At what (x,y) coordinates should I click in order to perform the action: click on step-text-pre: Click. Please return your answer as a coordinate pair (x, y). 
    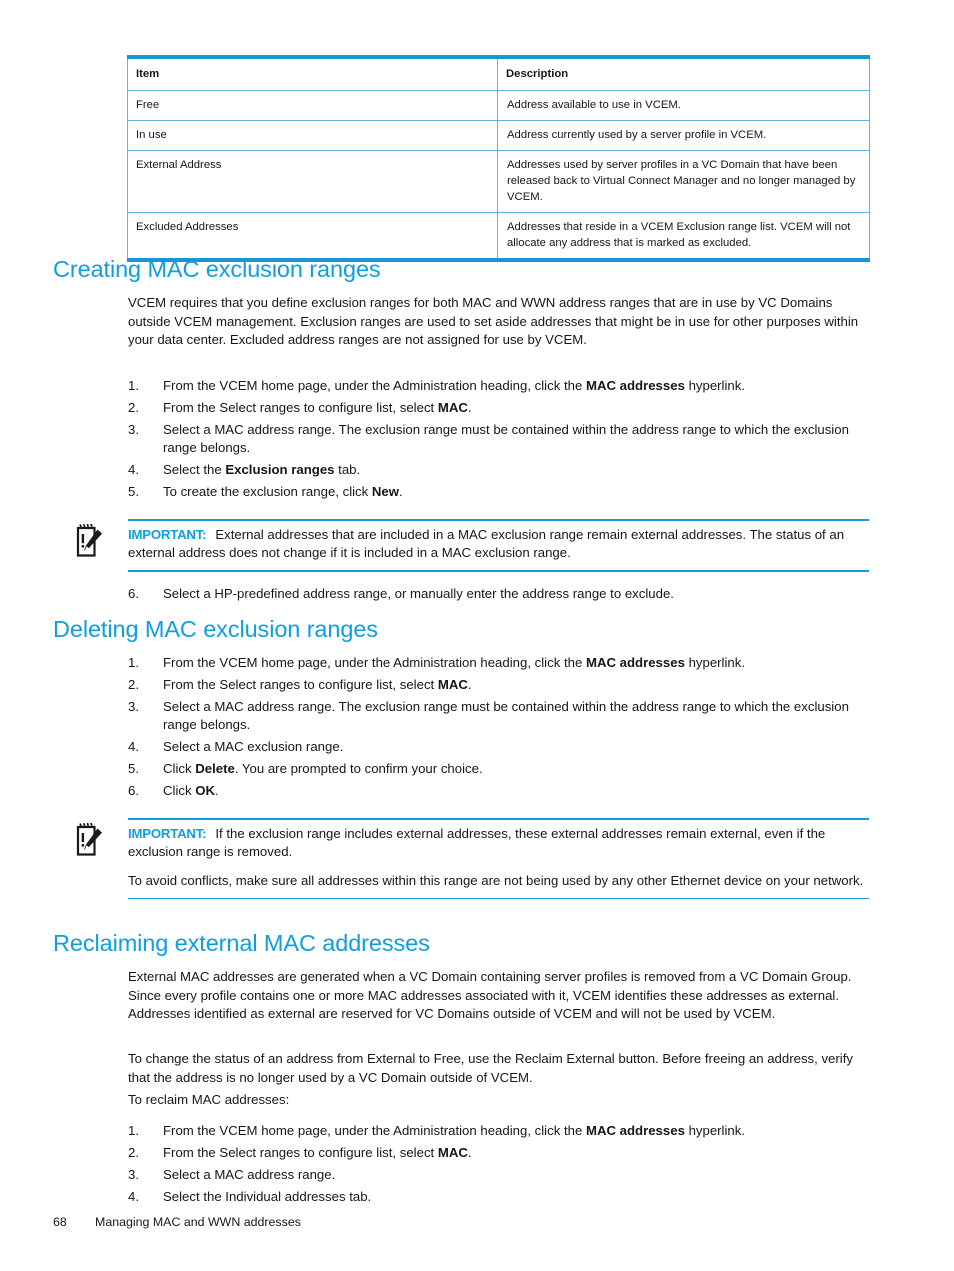
    Looking at the image, I should click on (179, 790).